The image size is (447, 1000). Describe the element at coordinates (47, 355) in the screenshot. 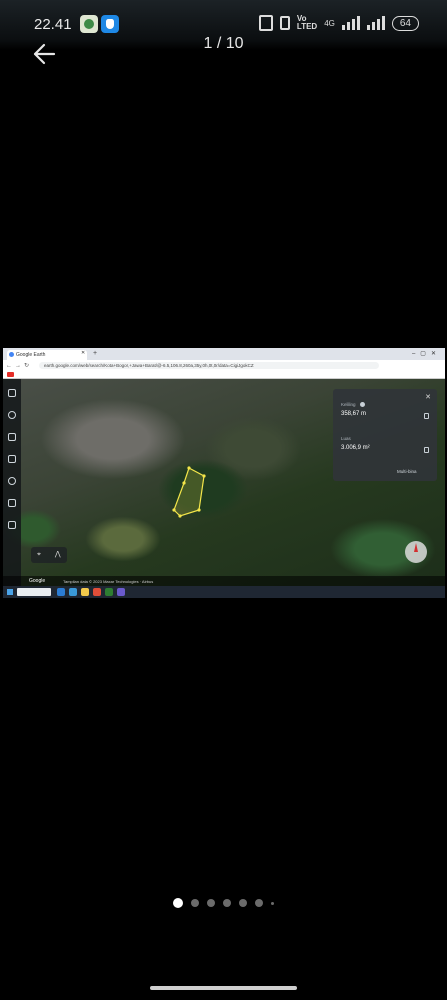

I see `browser-tab: Google Earth` at that location.